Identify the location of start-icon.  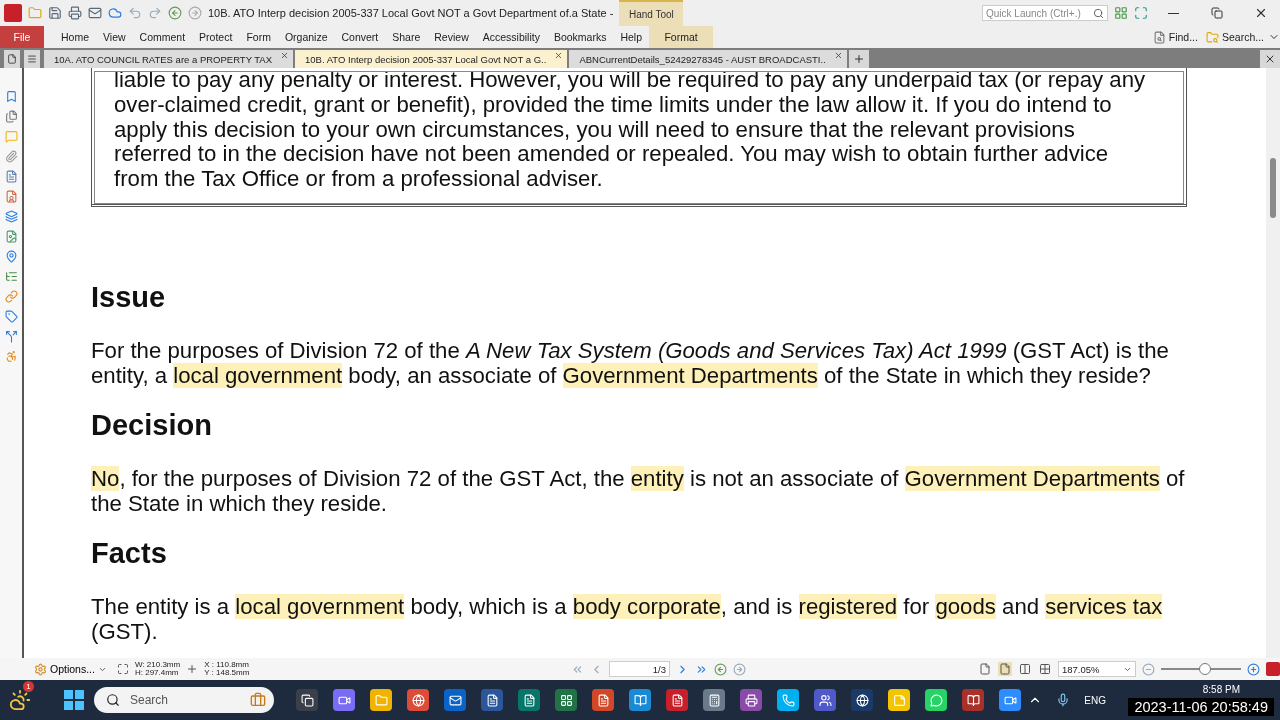
(74, 700).